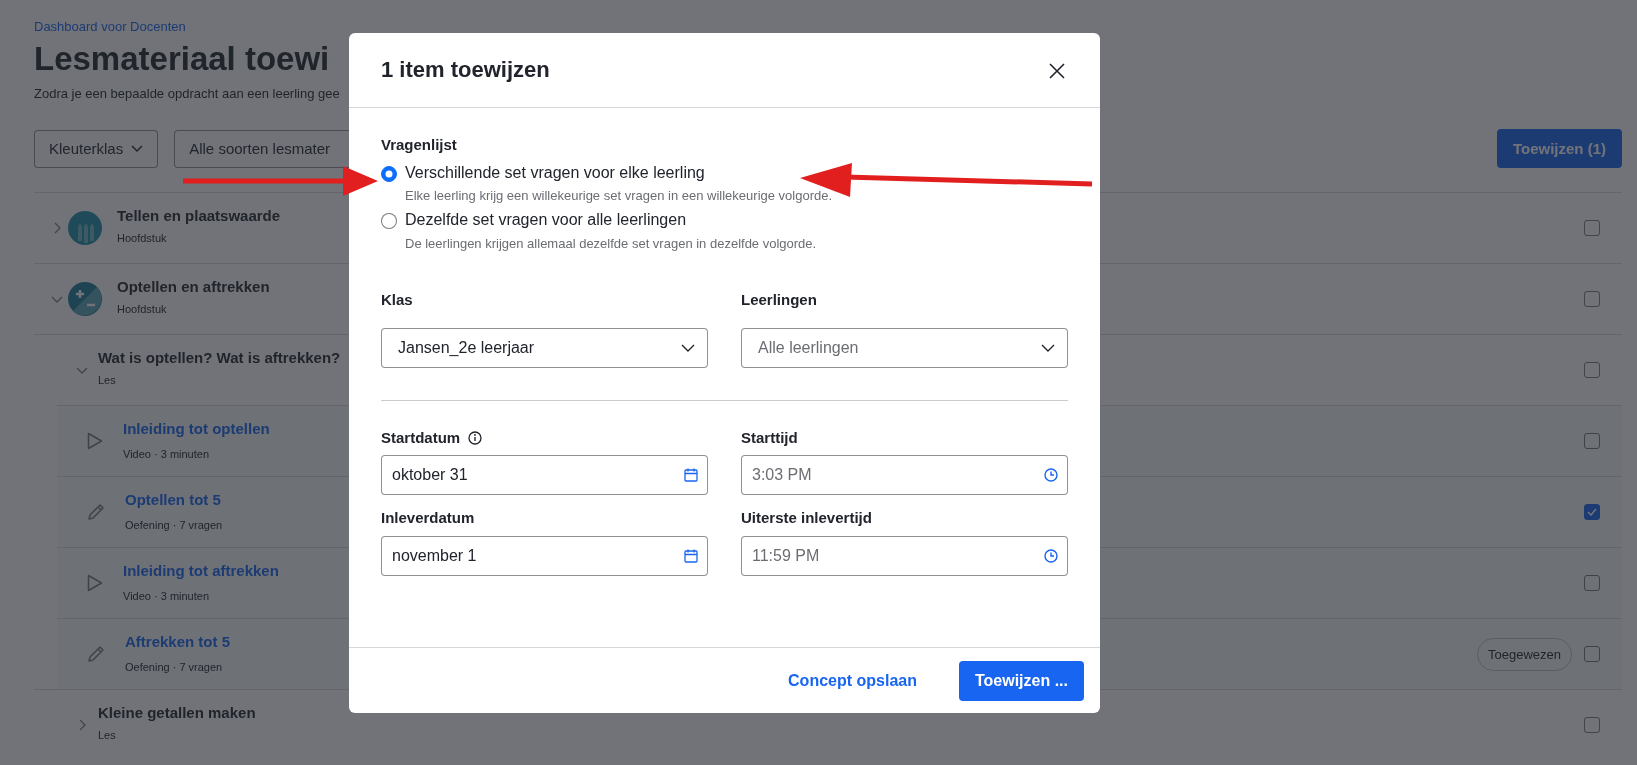 The image size is (1637, 765). What do you see at coordinates (110, 27) in the screenshot?
I see `breadcrumb-link: Dashboard voor Docenten` at bounding box center [110, 27].